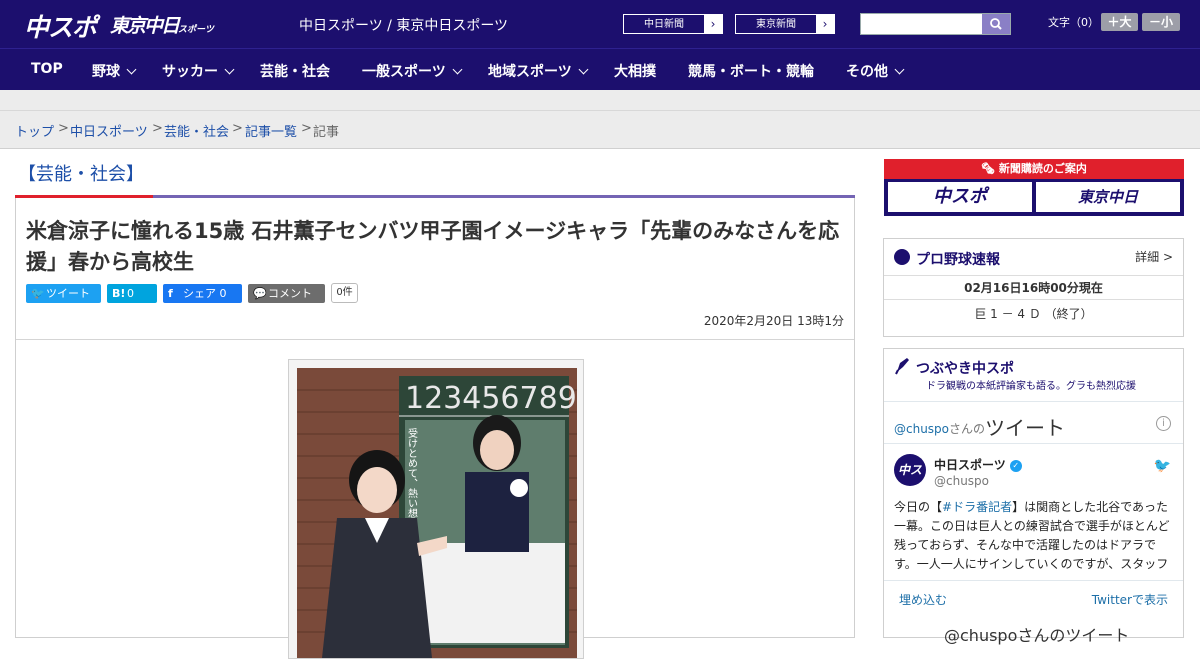  I want to click on facebook-share-button: f シェア 0, so click(202, 293).